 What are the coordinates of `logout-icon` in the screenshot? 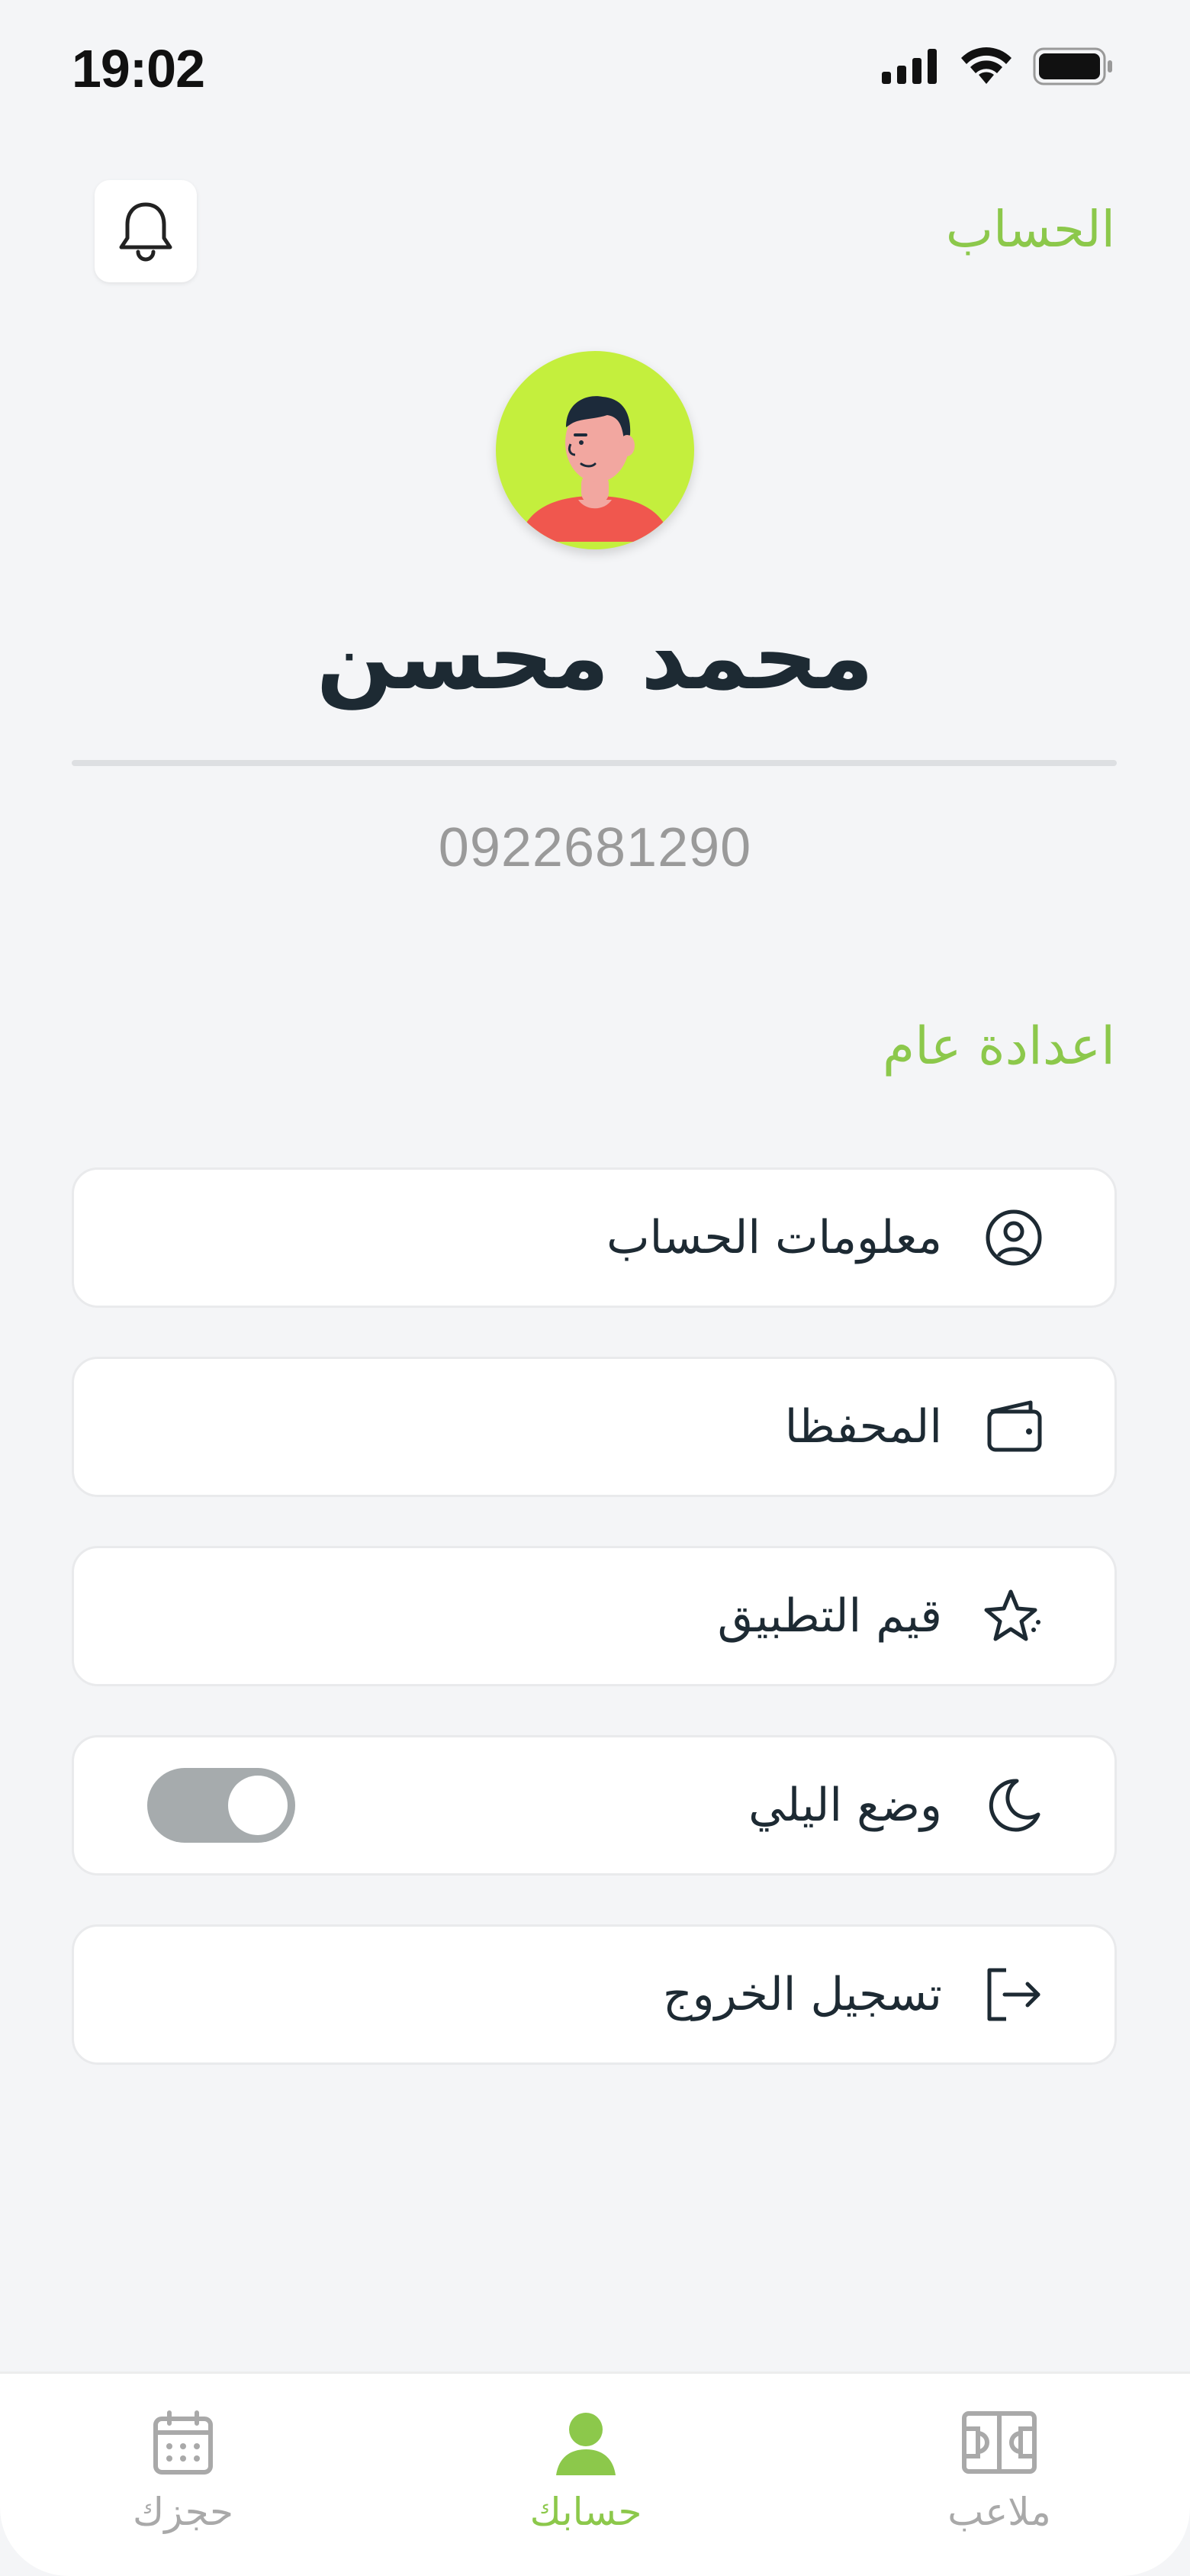 It's located at (1014, 1995).